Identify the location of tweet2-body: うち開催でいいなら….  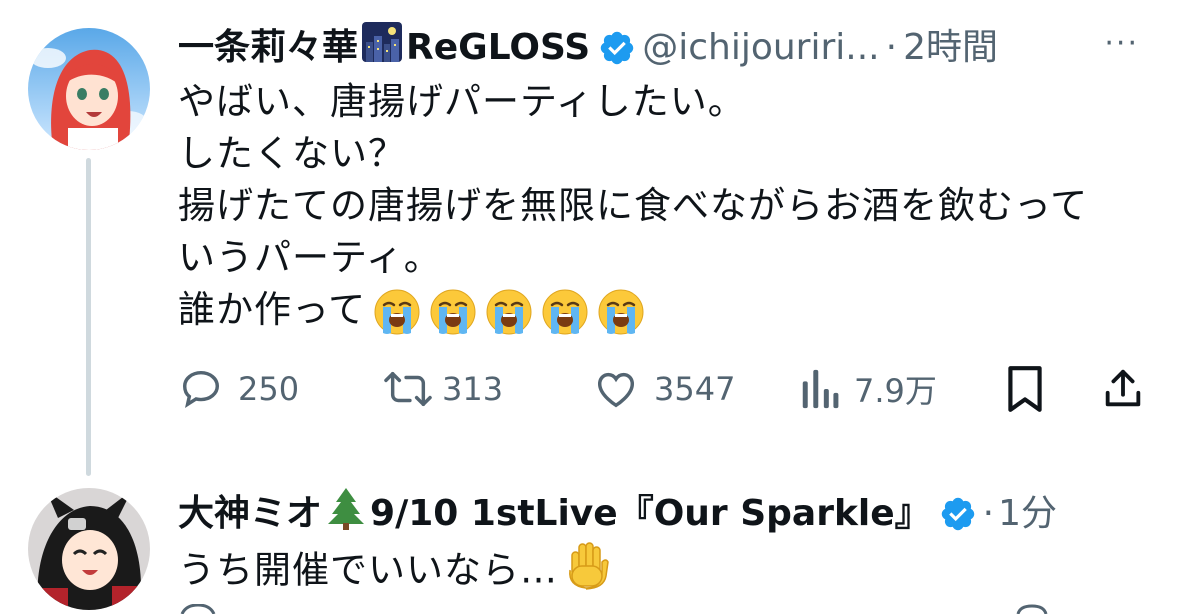
(394, 572).